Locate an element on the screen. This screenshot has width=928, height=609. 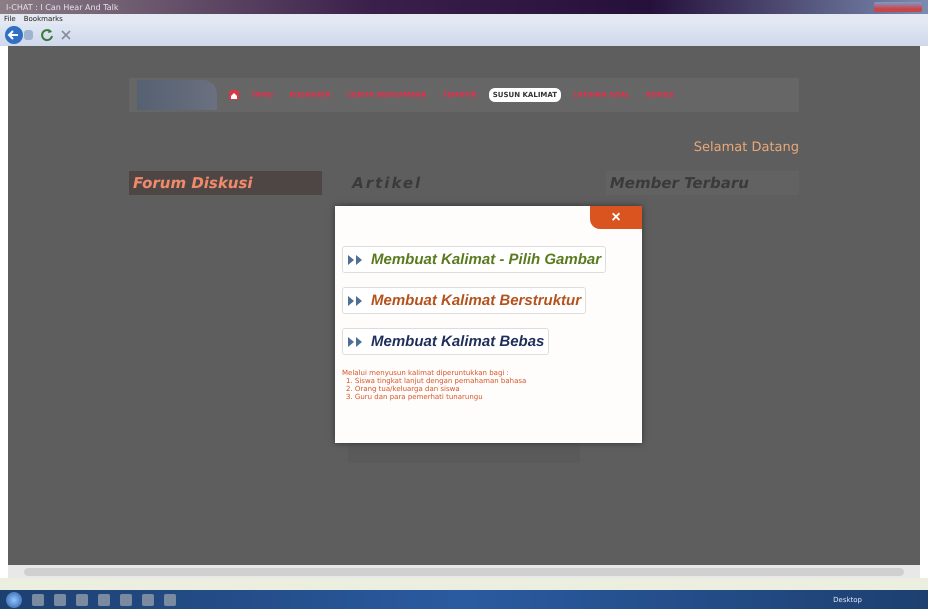
window-title: I-CHAT : I Can Hear And Talk is located at coordinates (63, 7).